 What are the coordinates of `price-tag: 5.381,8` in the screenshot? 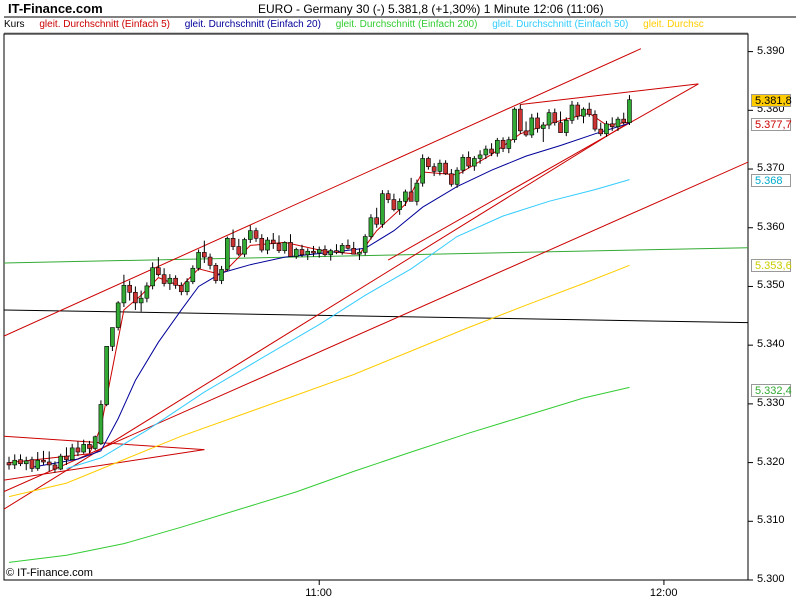 It's located at (771, 100).